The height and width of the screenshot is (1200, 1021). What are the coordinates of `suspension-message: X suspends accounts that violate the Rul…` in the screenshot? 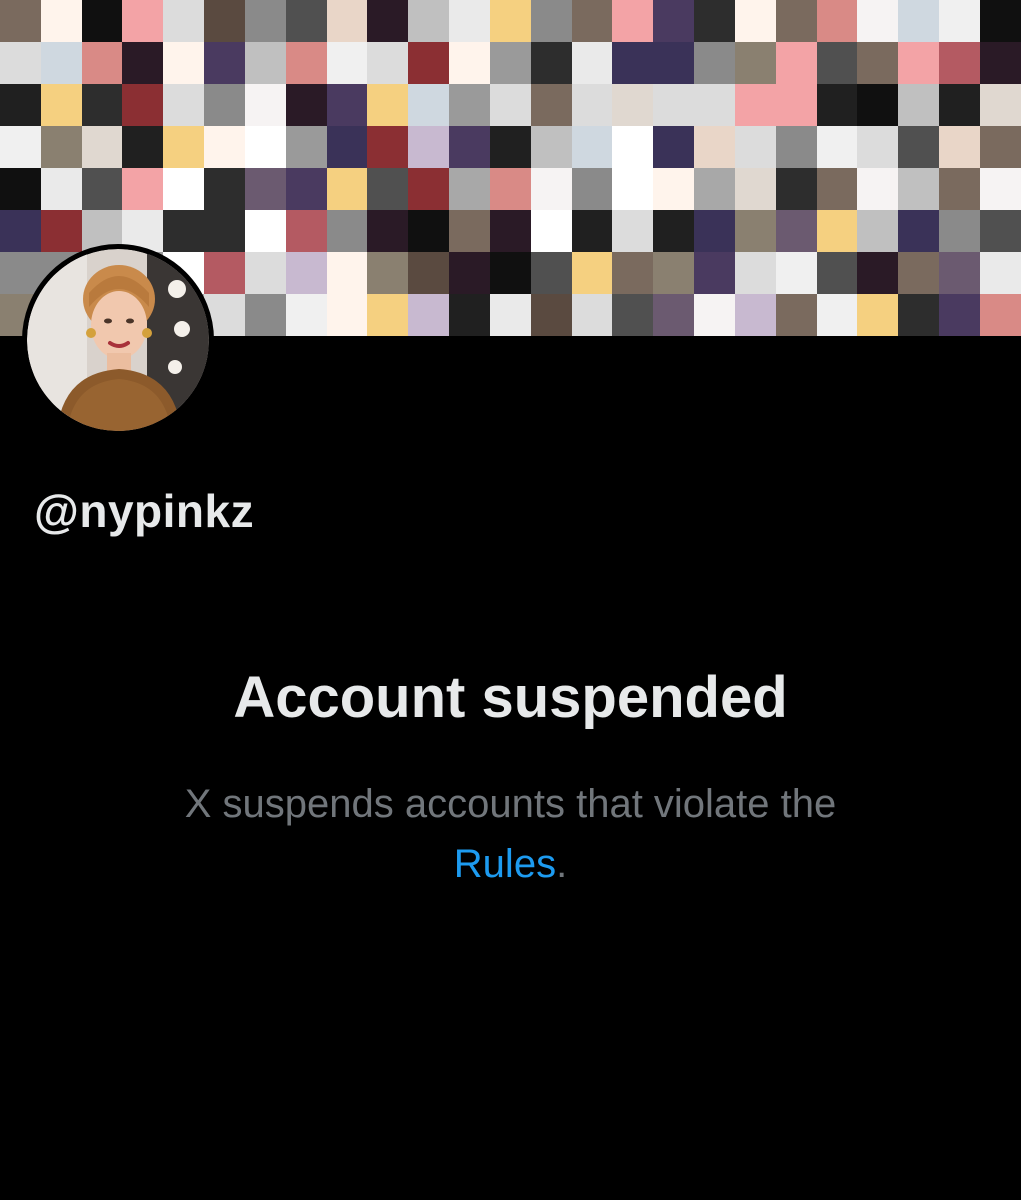 It's located at (511, 834).